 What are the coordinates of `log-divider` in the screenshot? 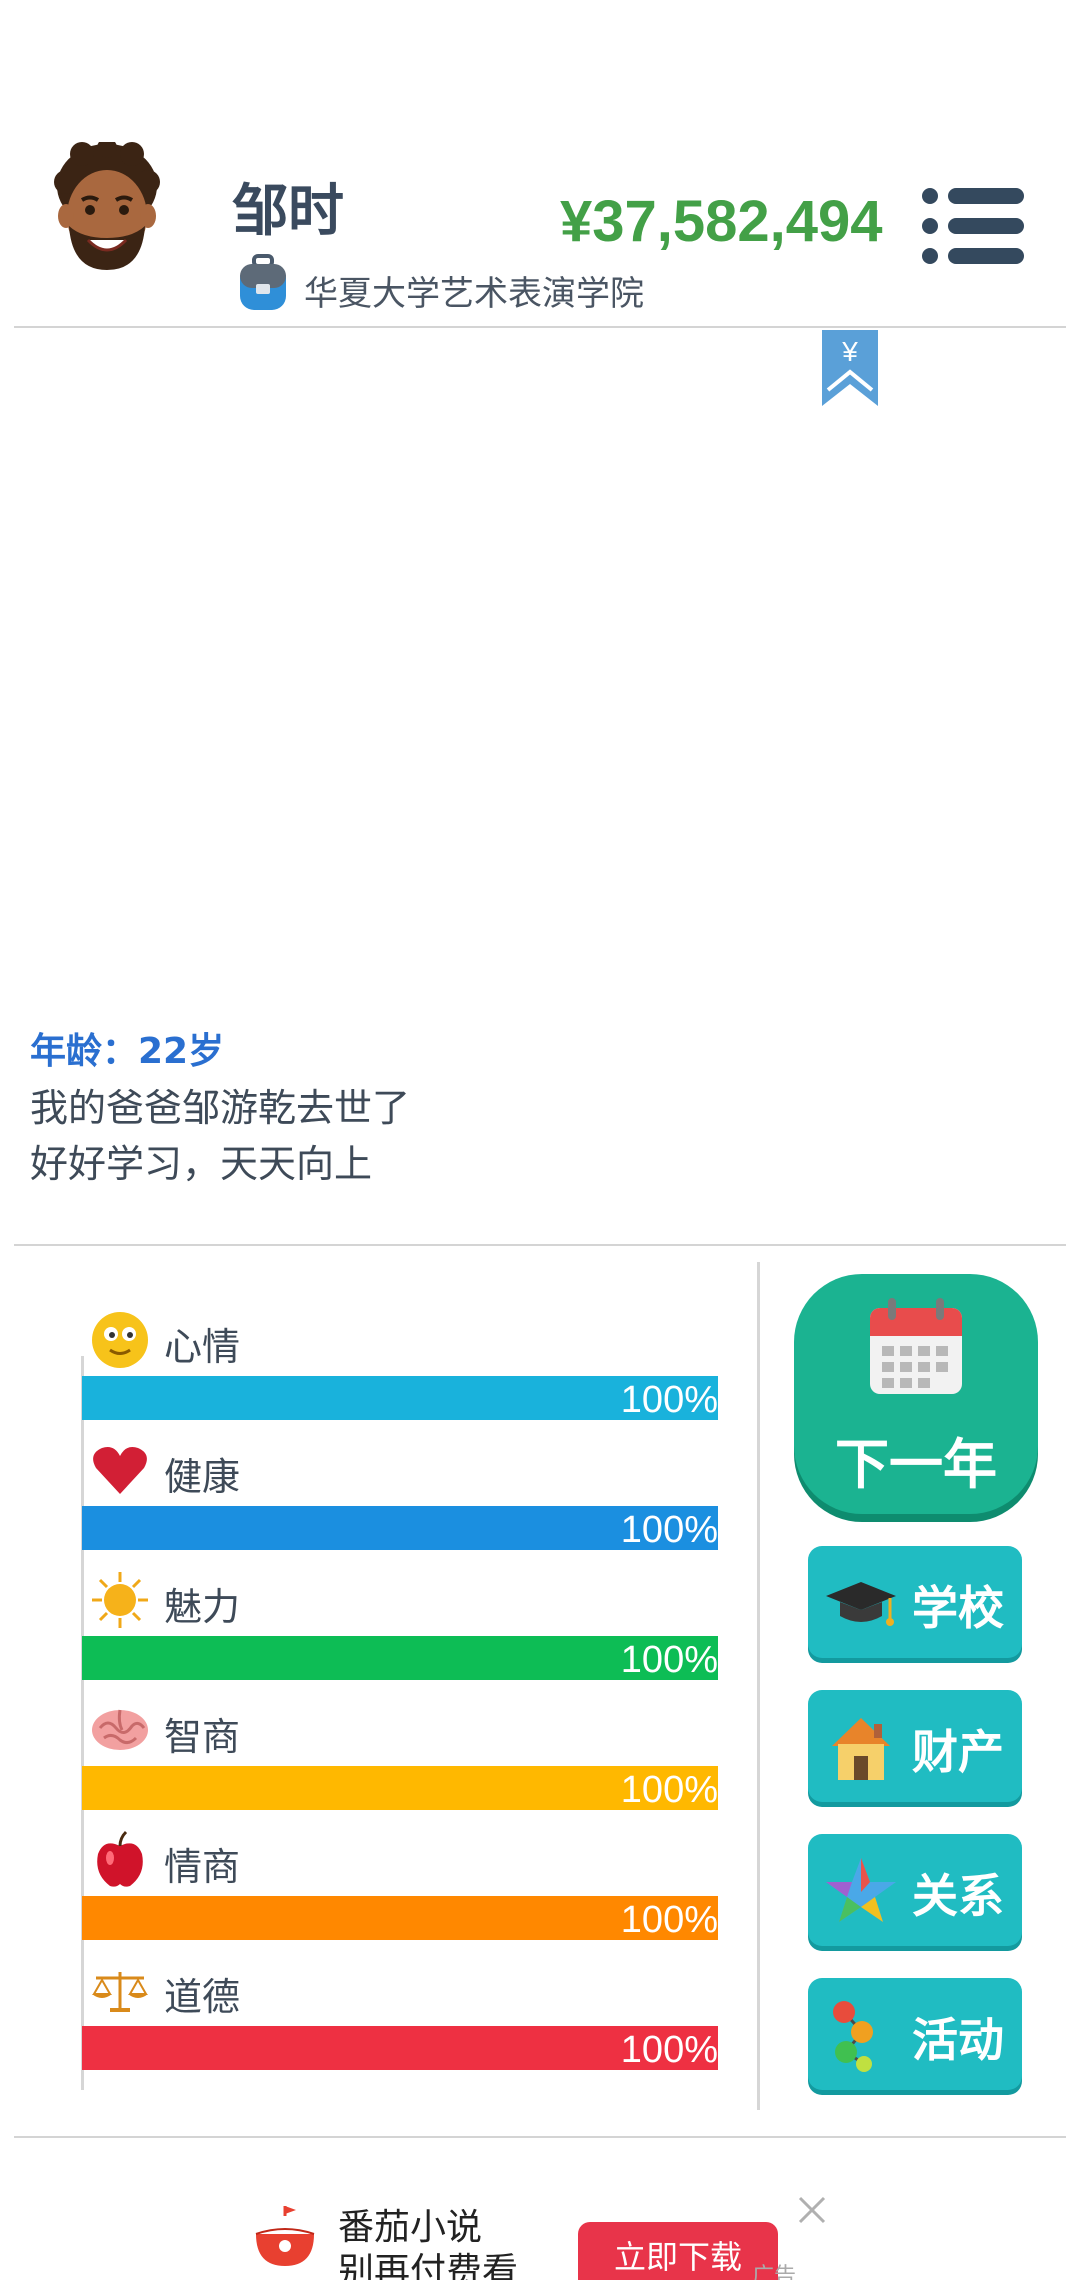 It's located at (540, 1245).